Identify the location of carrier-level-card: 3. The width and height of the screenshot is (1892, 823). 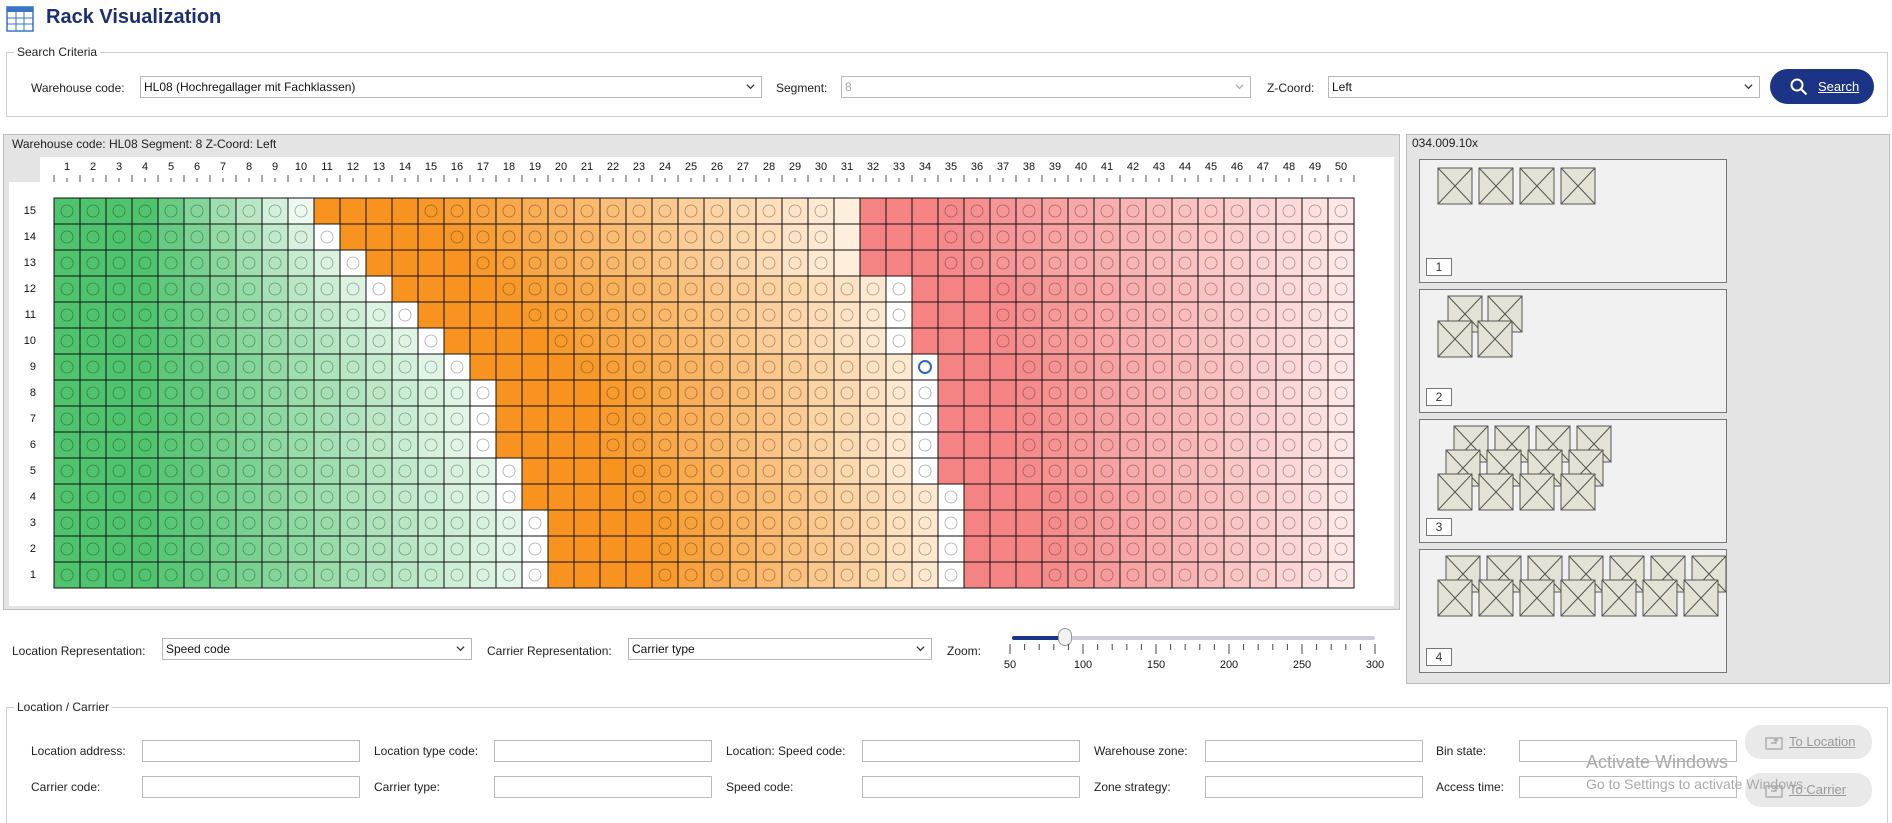
(1573, 481).